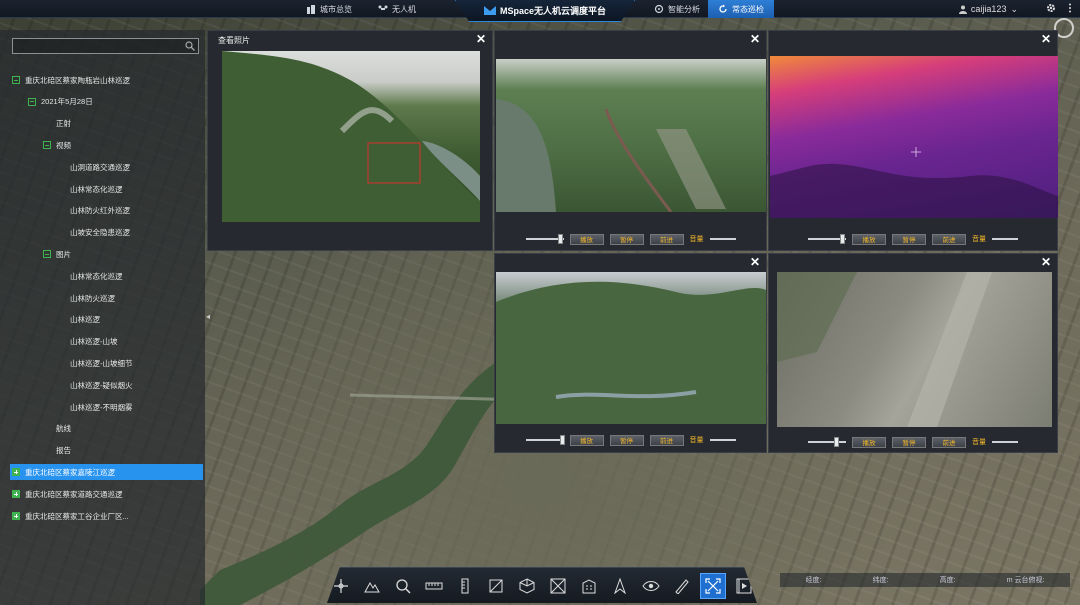  I want to click on height-icon, so click(465, 586).